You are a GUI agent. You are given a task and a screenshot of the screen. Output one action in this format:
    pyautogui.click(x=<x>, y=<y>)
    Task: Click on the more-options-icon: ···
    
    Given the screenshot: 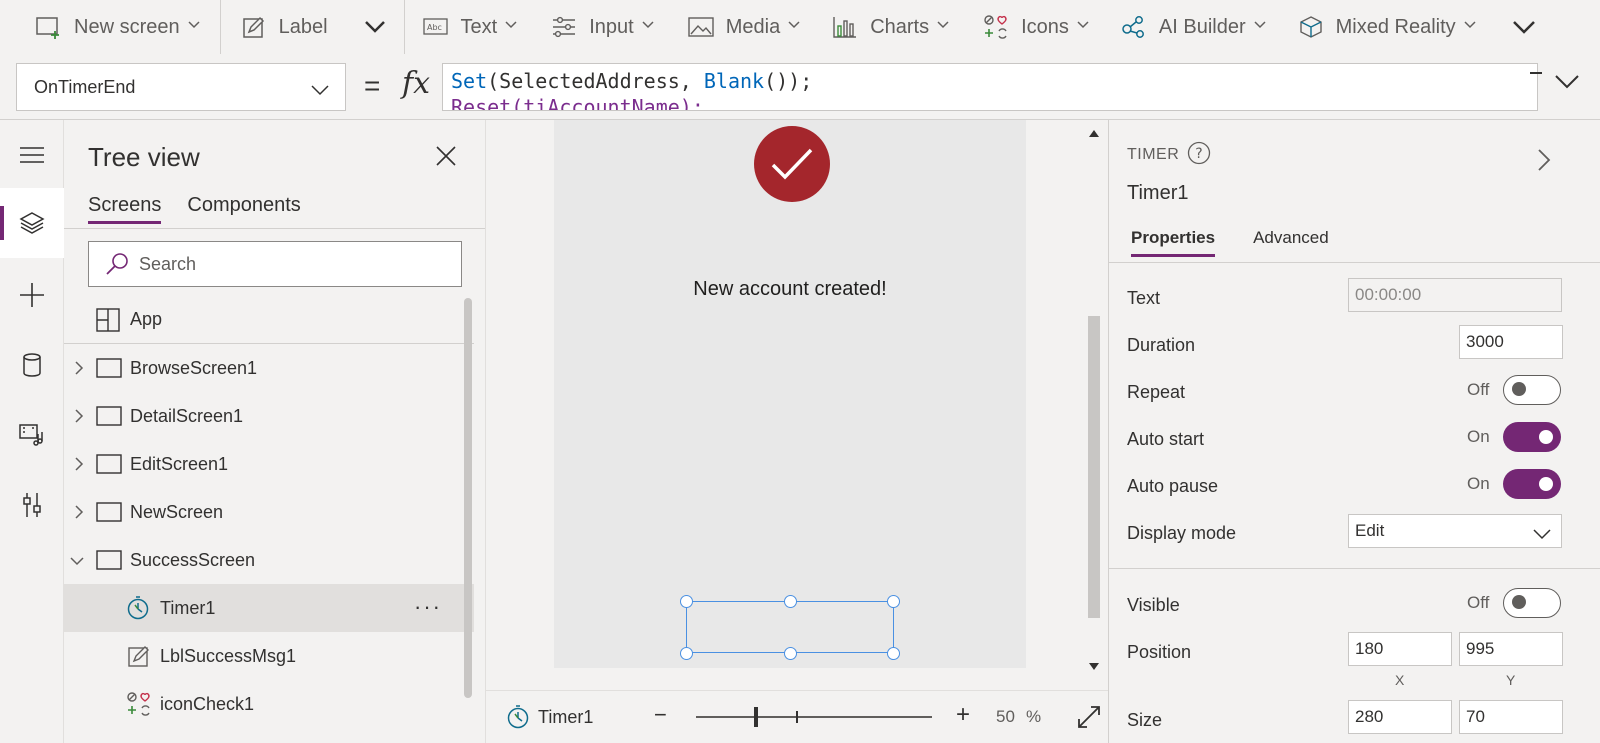 What is the action you would take?
    pyautogui.click(x=428, y=607)
    